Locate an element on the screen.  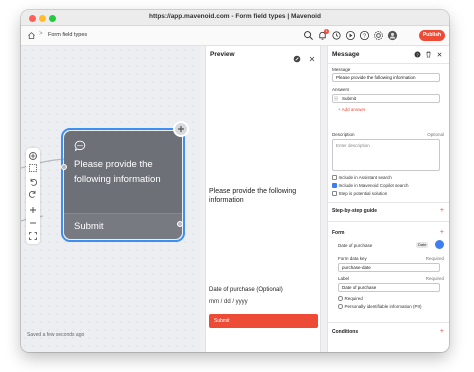
label-label: Label is located at coordinates (344, 278).